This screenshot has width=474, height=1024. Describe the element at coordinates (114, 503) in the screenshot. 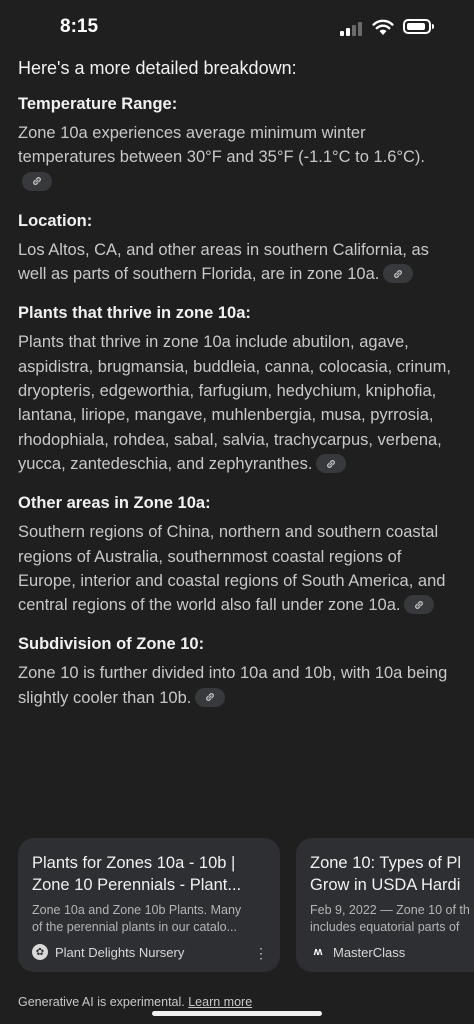

I see `section-title: Other areas in Zone 10a:` at that location.